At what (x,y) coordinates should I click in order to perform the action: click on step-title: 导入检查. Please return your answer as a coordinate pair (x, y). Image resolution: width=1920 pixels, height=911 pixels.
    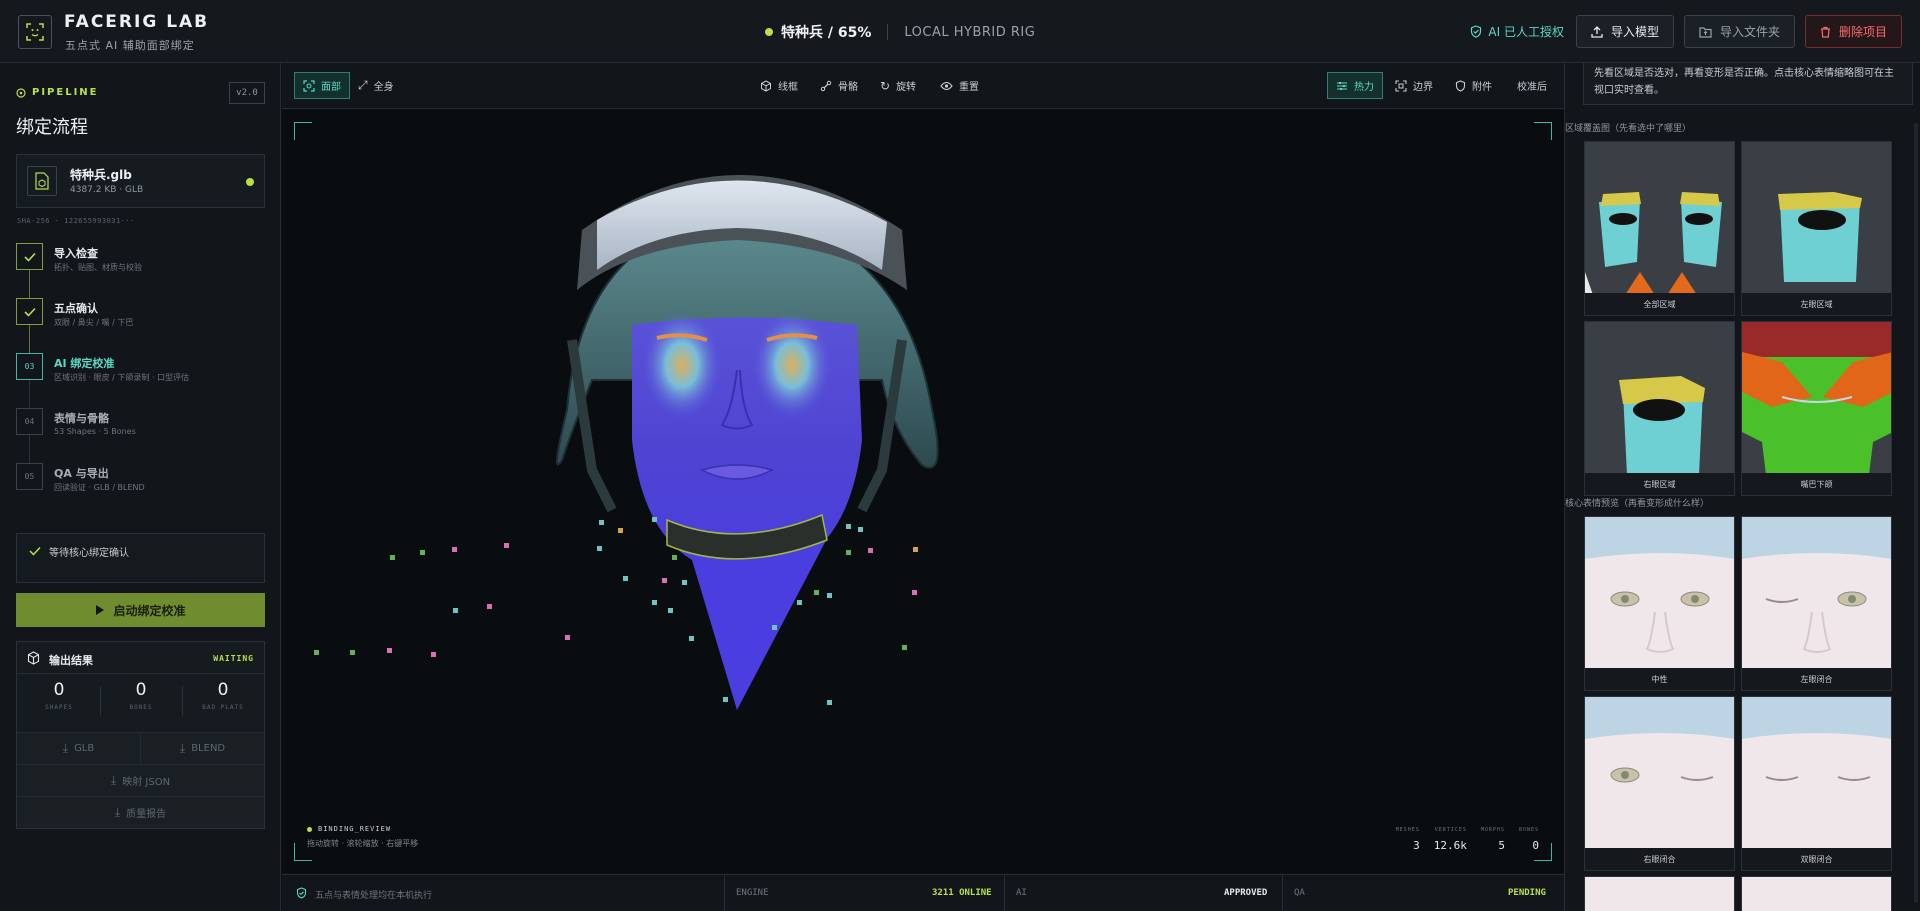
    Looking at the image, I should click on (76, 253).